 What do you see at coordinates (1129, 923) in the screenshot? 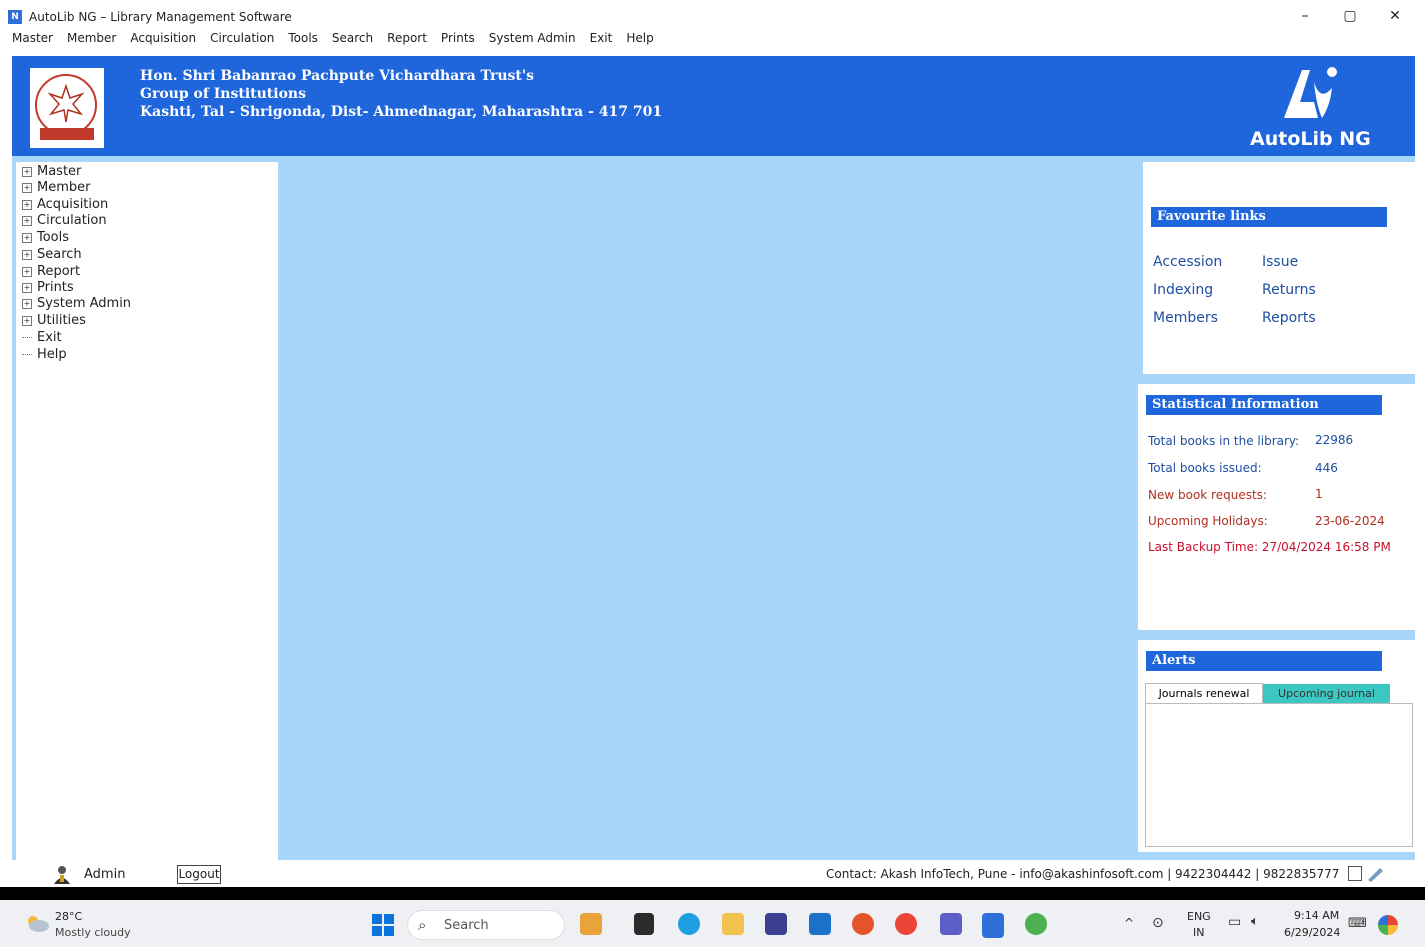
I see `chevron-up-icon: ^` at bounding box center [1129, 923].